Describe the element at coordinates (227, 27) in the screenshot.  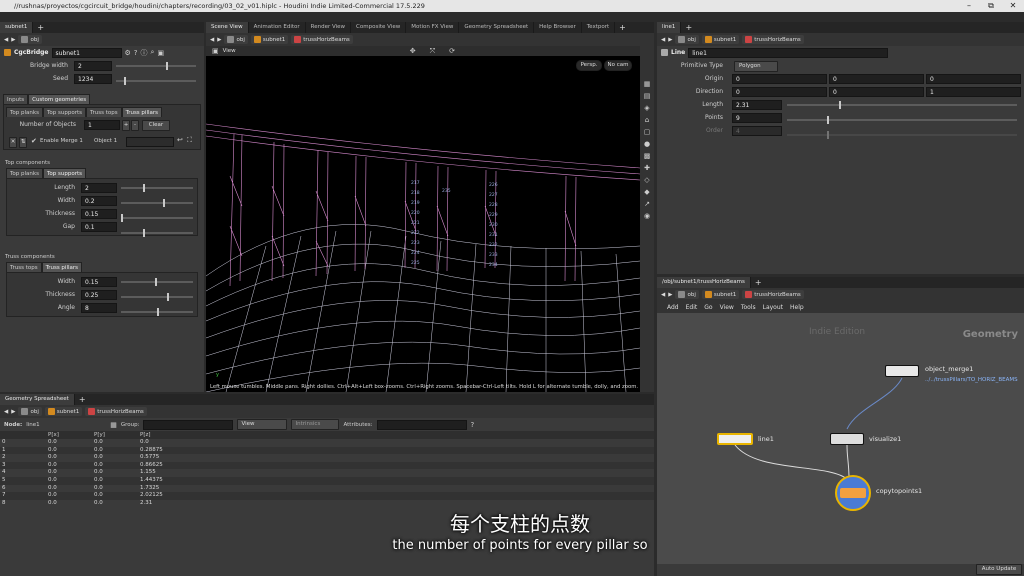
I see `tab-scene-view: Scene View` at that location.